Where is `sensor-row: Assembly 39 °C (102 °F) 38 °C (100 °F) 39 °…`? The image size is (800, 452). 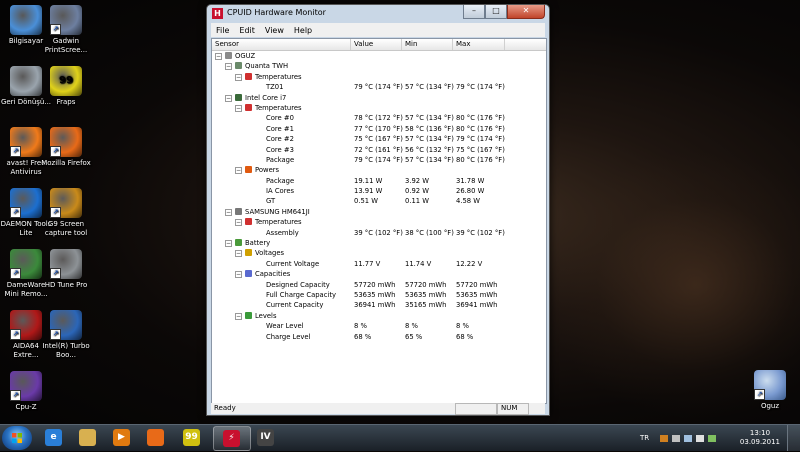
sensor-row: Assembly 39 °C (102 °F) 38 °C (100 °F) 39 °… is located at coordinates (379, 233).